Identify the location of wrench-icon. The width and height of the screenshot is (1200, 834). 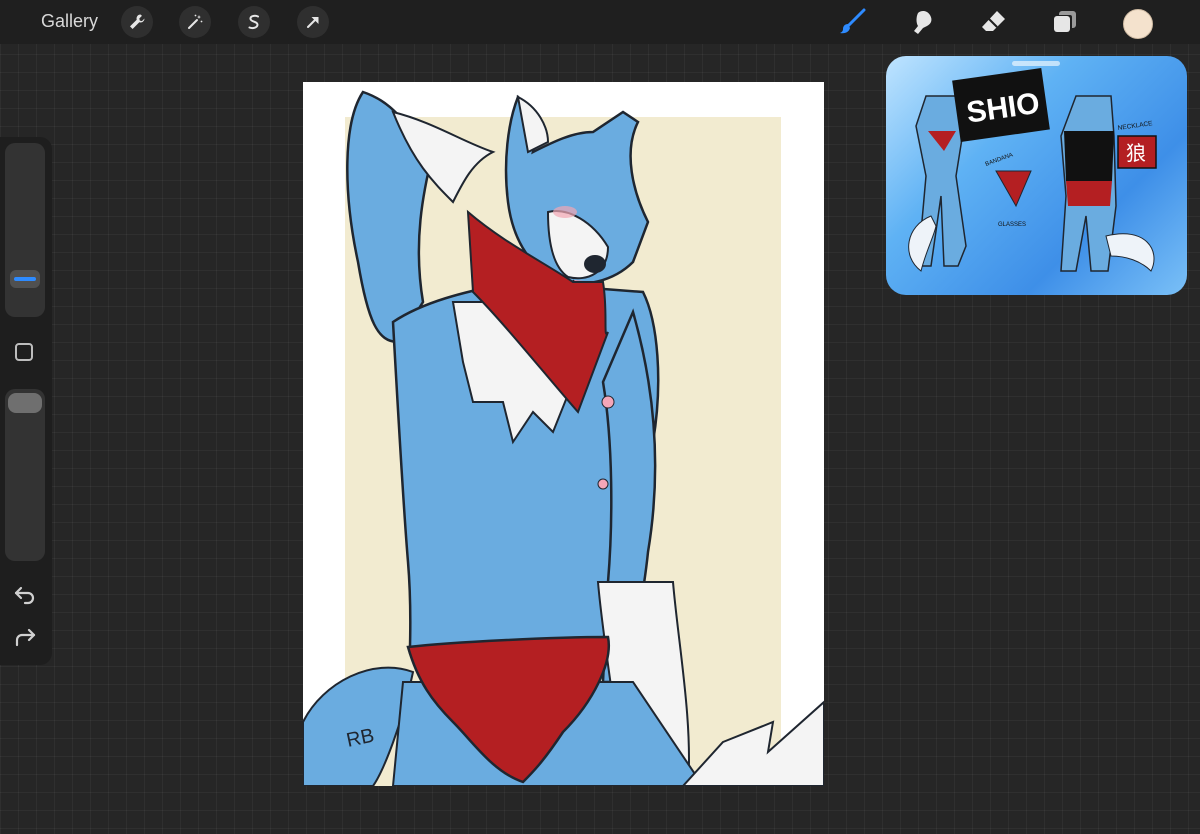
(137, 21).